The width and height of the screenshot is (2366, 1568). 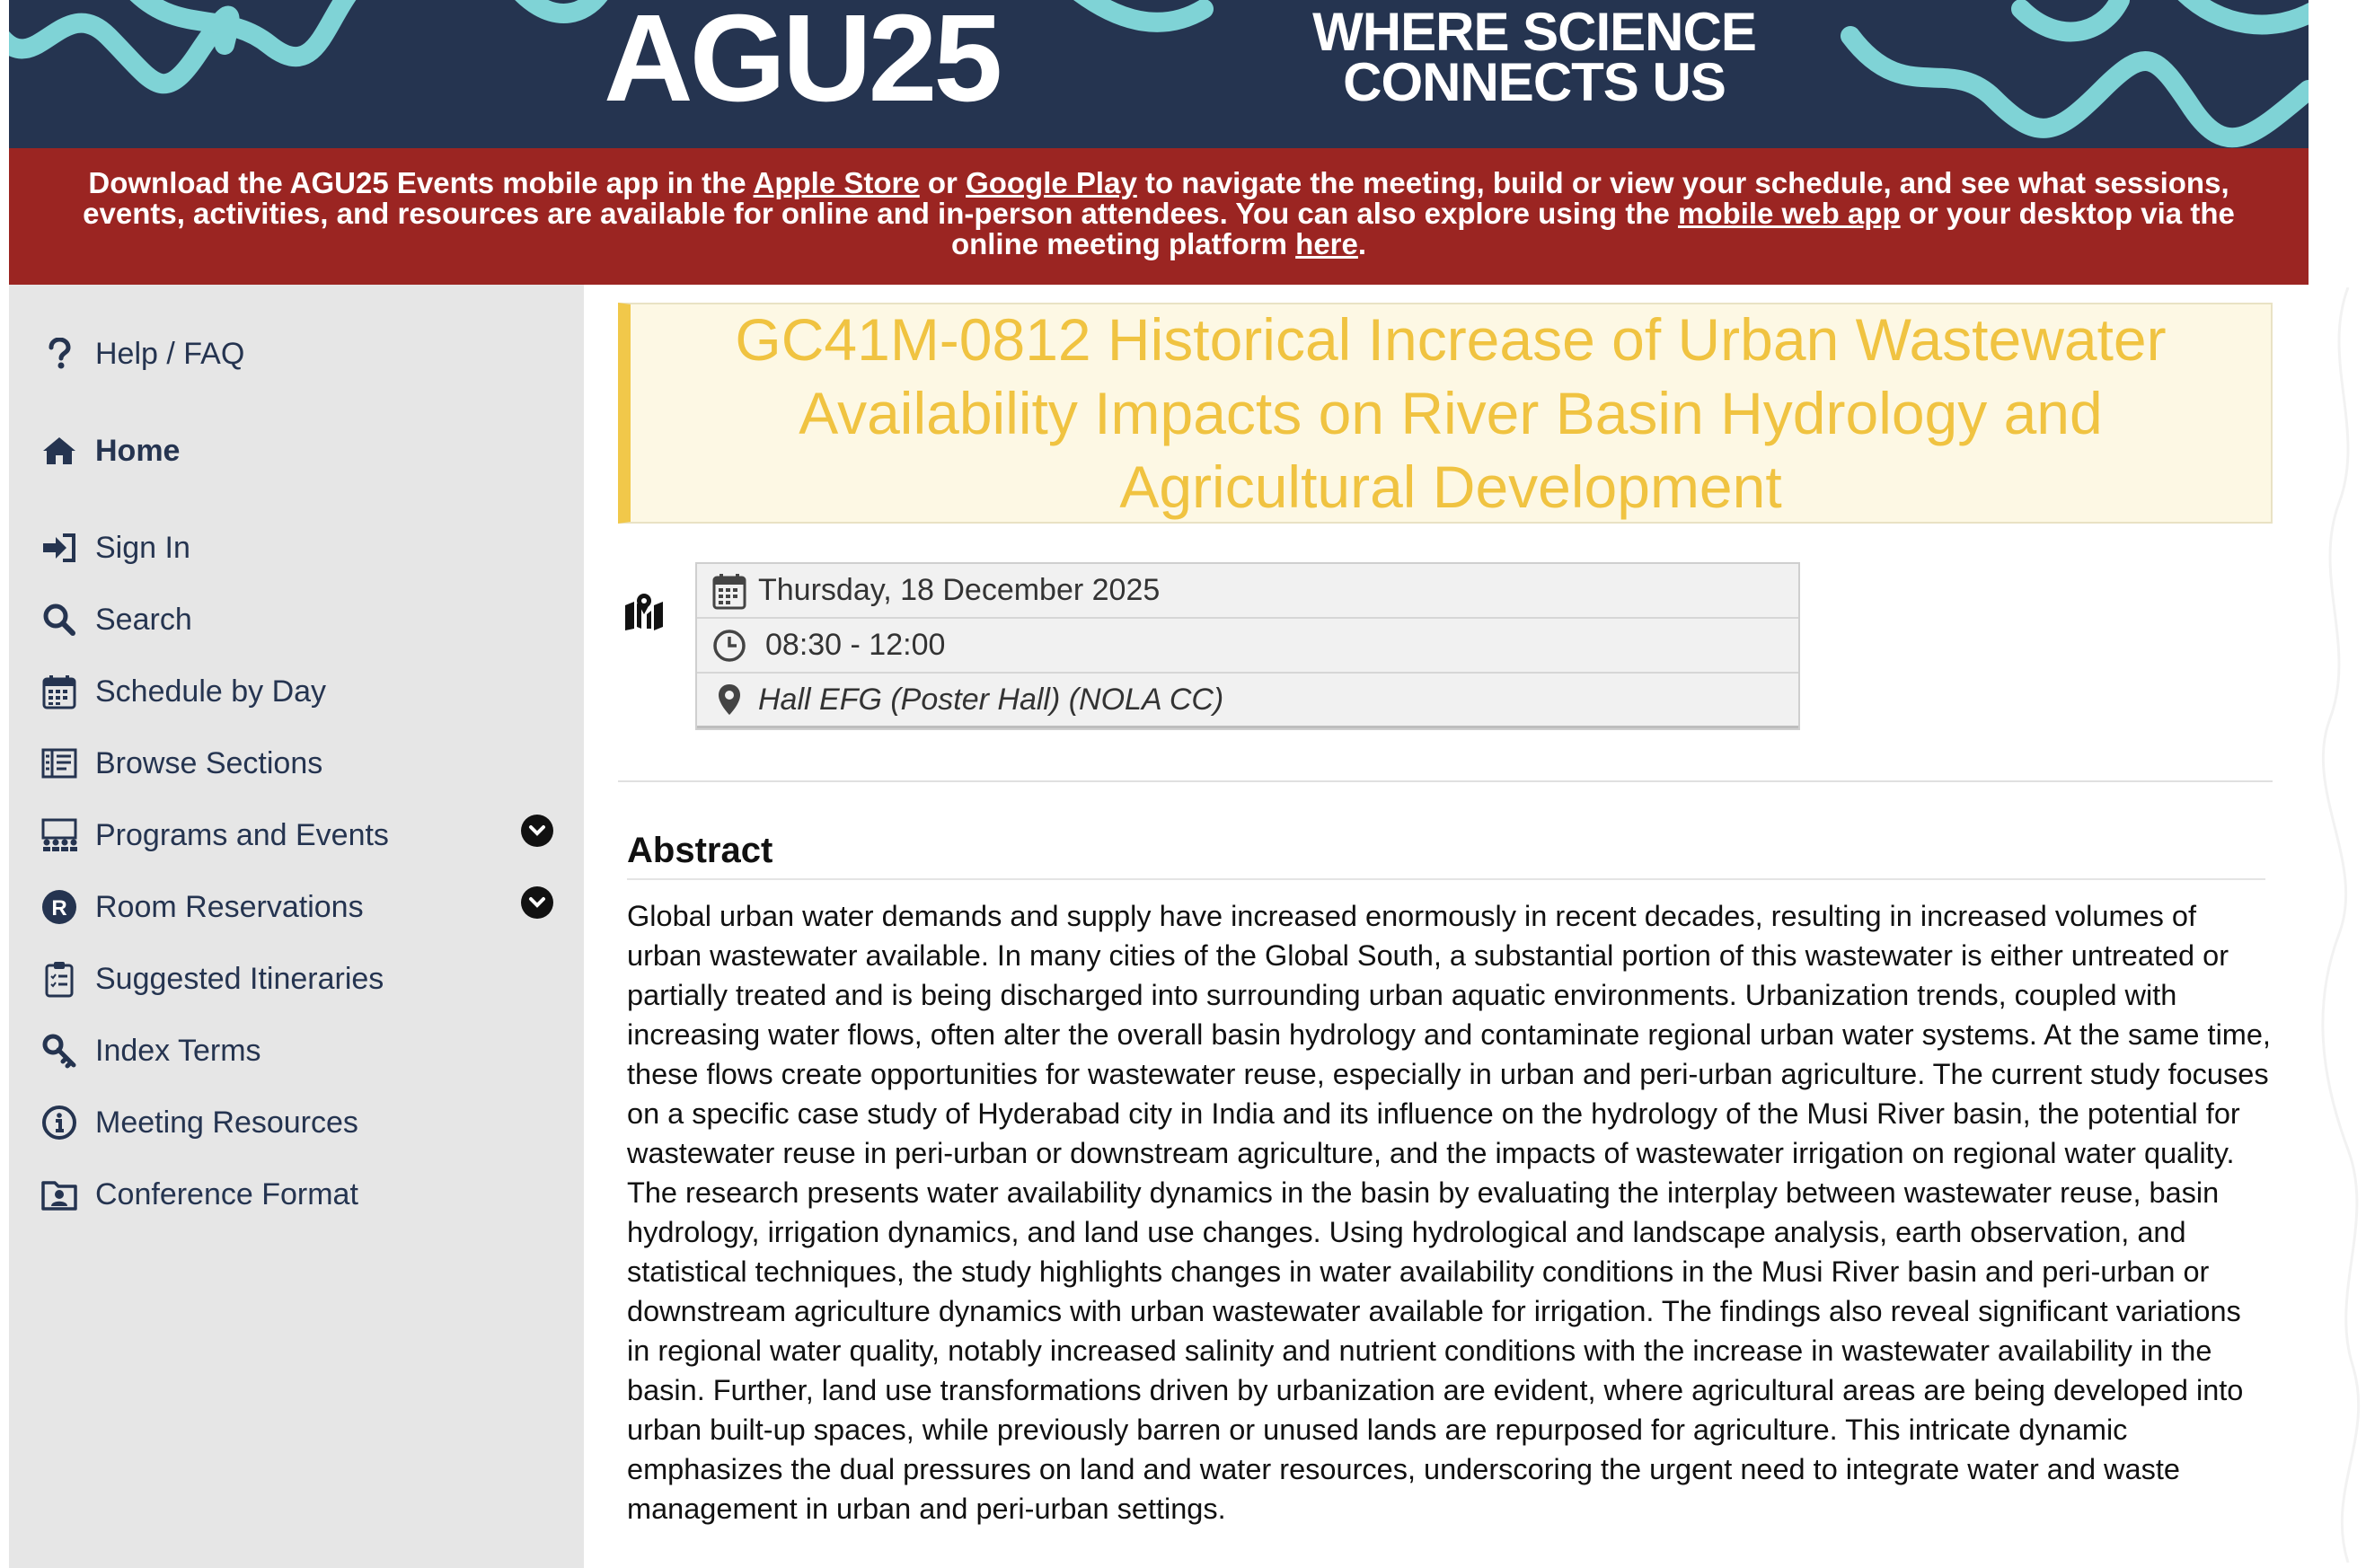 What do you see at coordinates (1051, 182) in the screenshot?
I see `google-play-link: Google Play` at bounding box center [1051, 182].